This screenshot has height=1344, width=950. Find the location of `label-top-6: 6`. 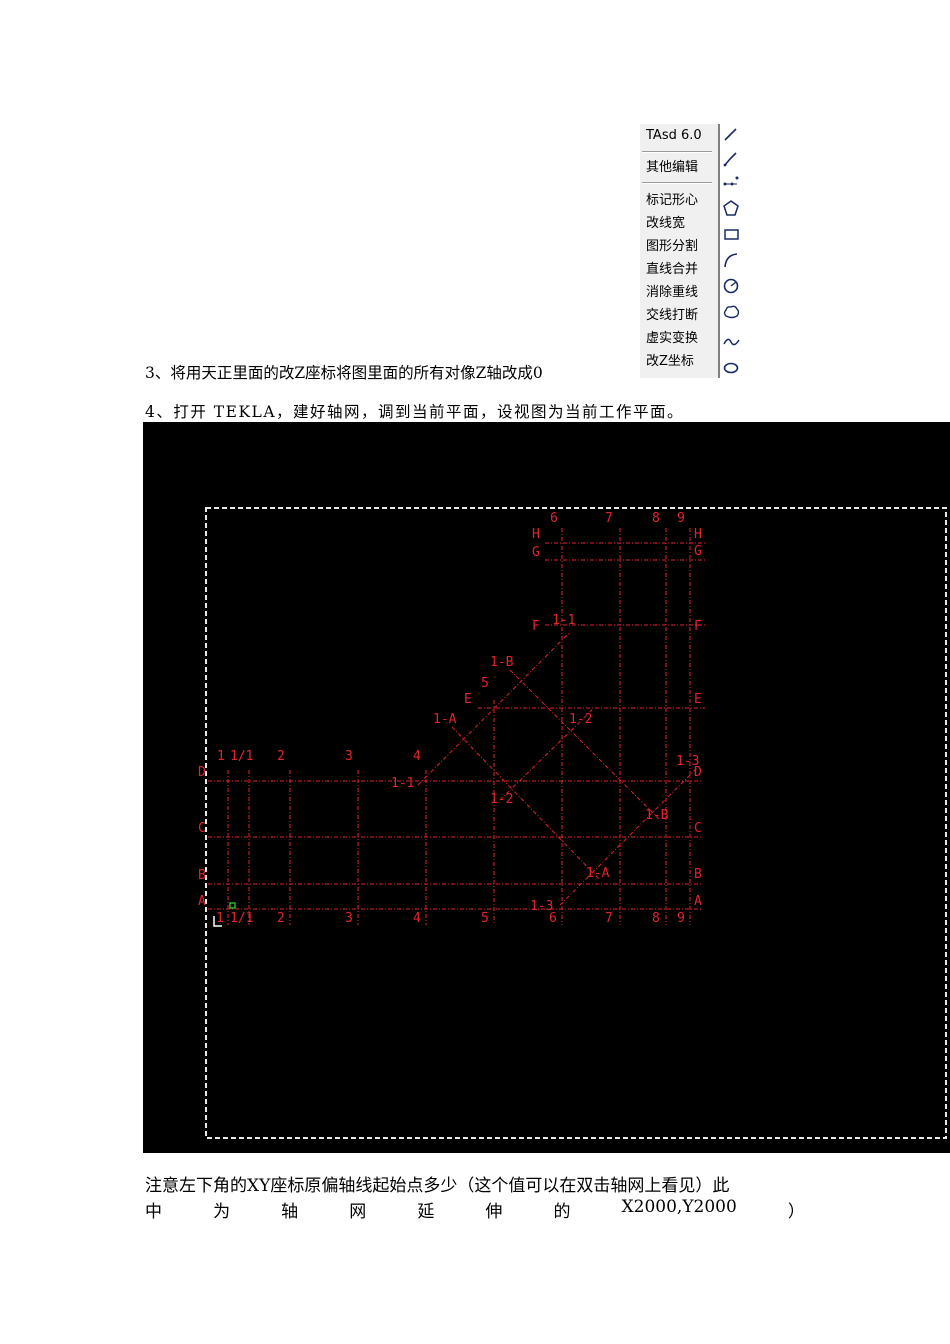

label-top-6: 6 is located at coordinates (554, 518).